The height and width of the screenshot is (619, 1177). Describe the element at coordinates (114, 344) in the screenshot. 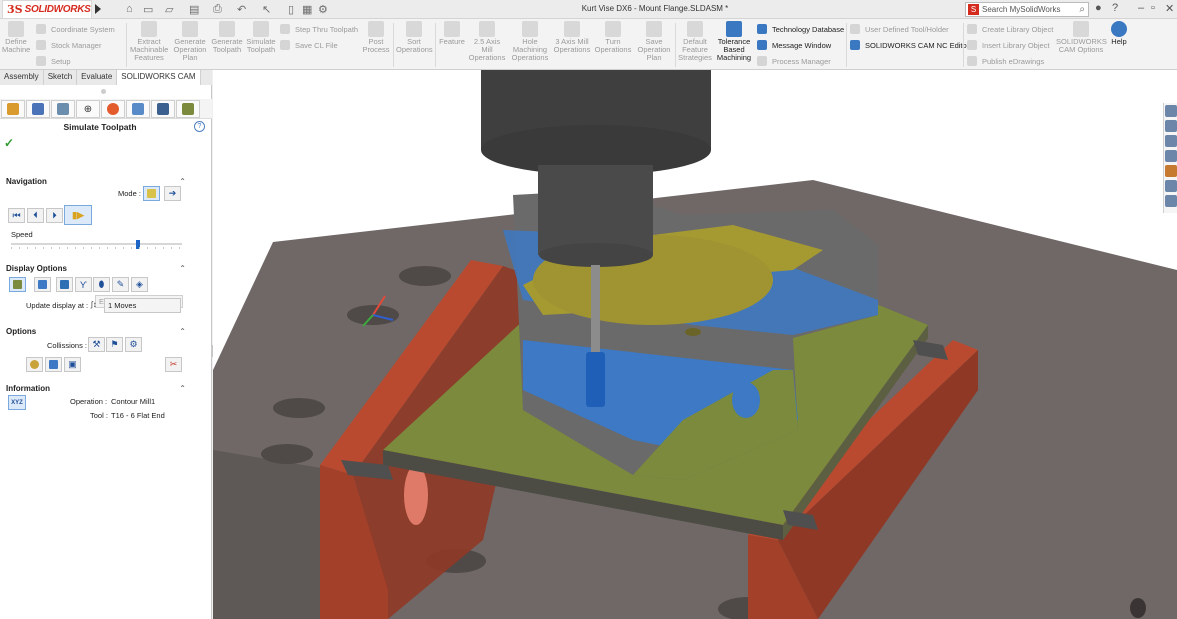

I see `collision-holder-button: ⚑` at that location.